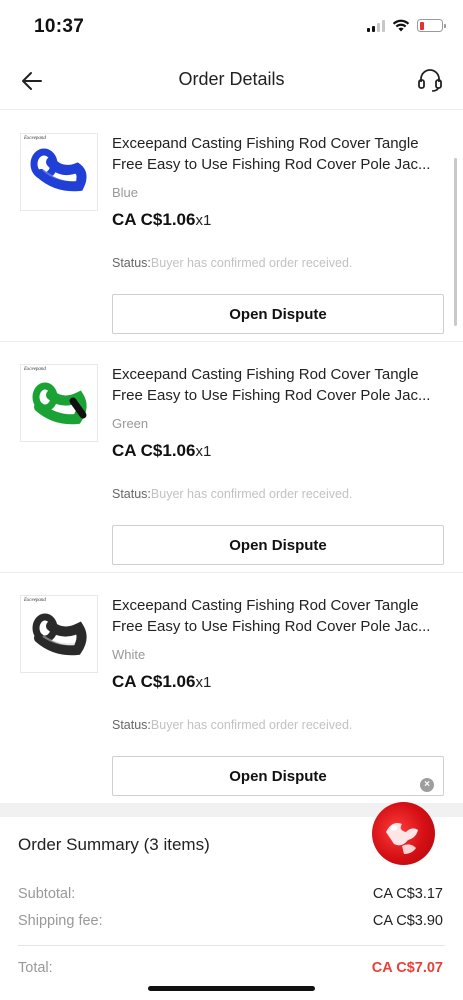 The width and height of the screenshot is (463, 1000). Describe the element at coordinates (407, 894) in the screenshot. I see `subtotal-value: CA C$3.17` at that location.